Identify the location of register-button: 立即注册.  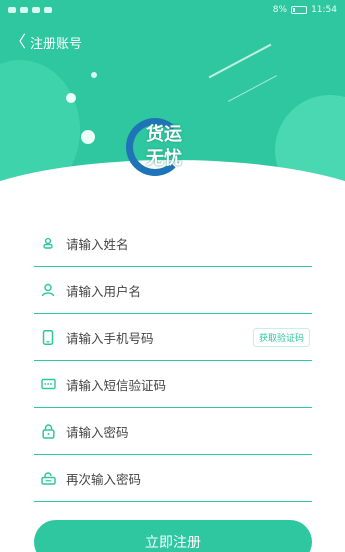
(173, 536).